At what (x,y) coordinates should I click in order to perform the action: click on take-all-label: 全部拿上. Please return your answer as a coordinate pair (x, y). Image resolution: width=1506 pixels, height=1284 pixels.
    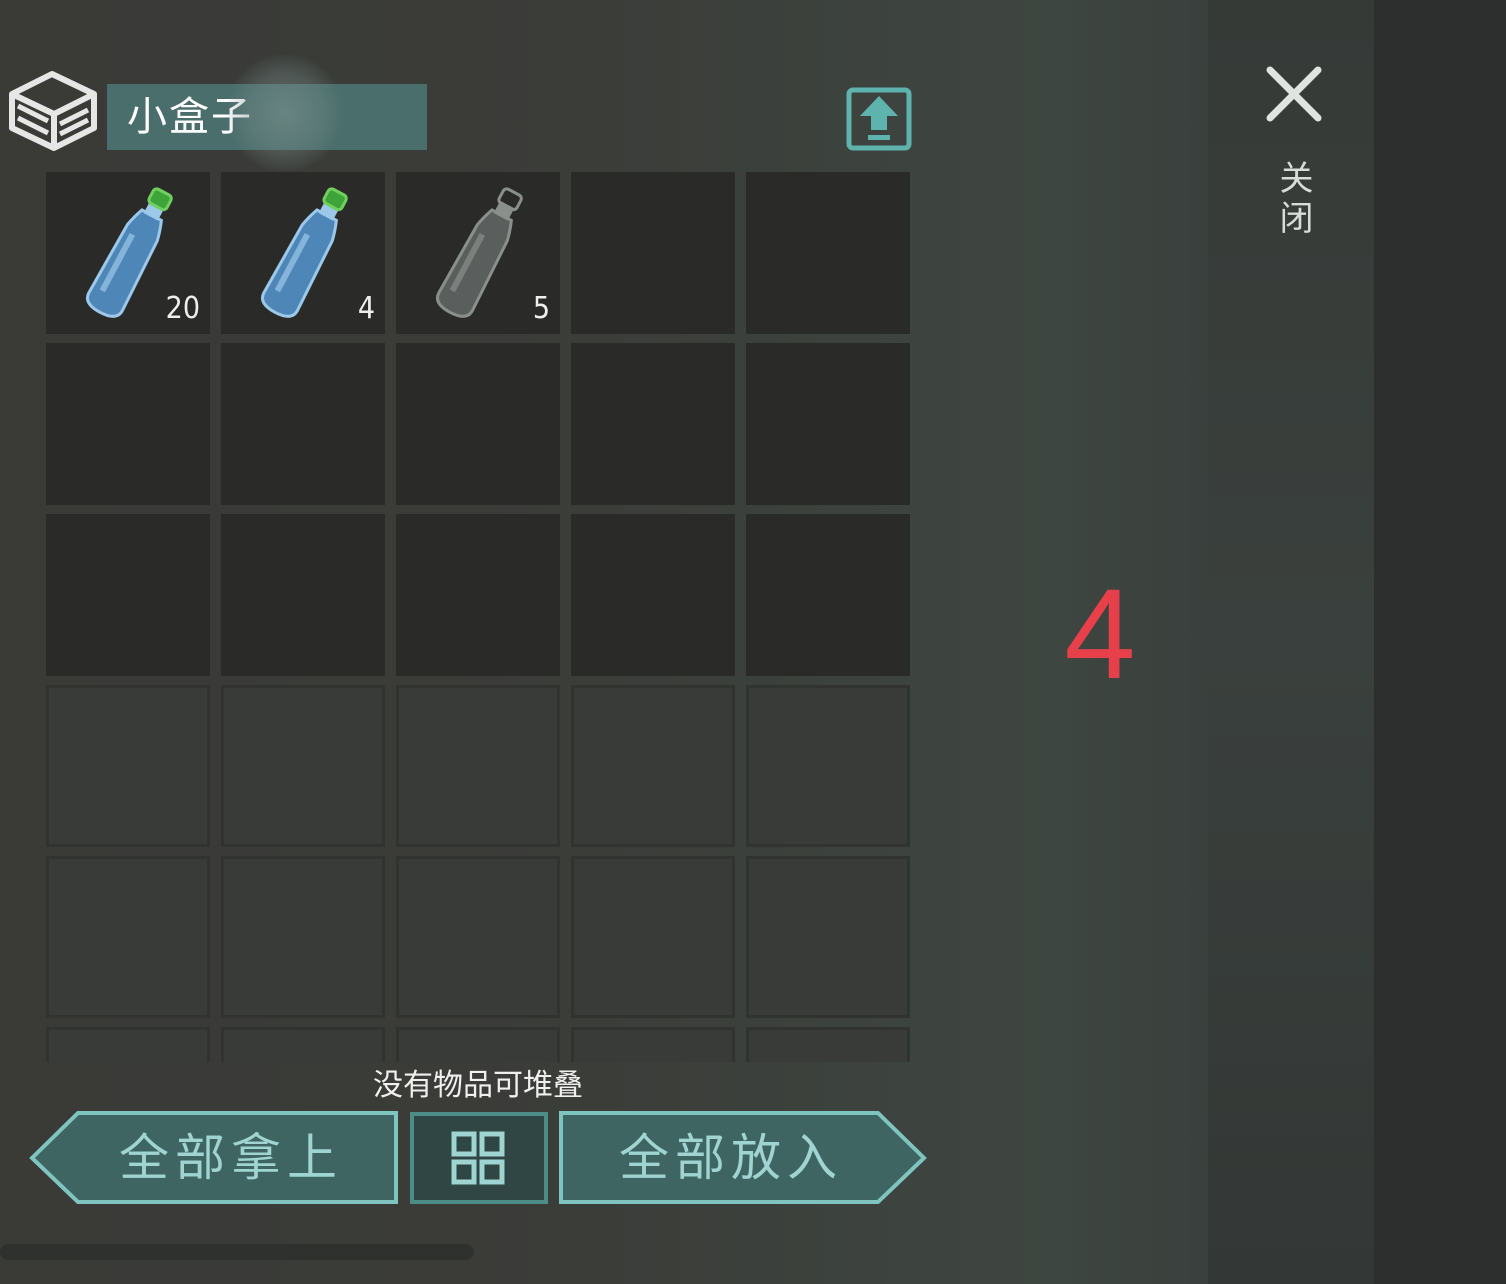
    Looking at the image, I should click on (231, 1158).